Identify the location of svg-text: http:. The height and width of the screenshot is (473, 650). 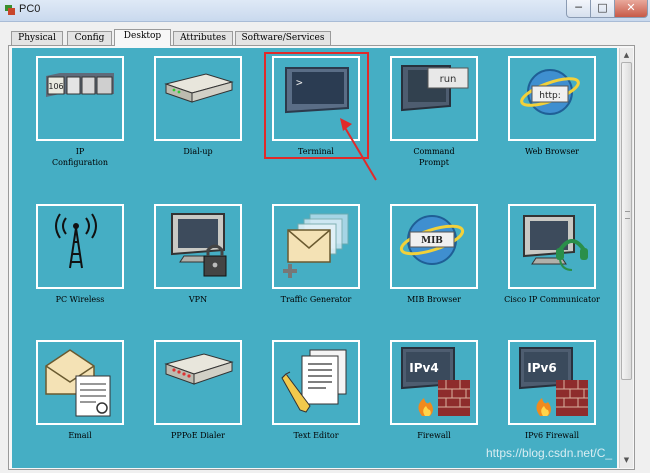
(550, 96).